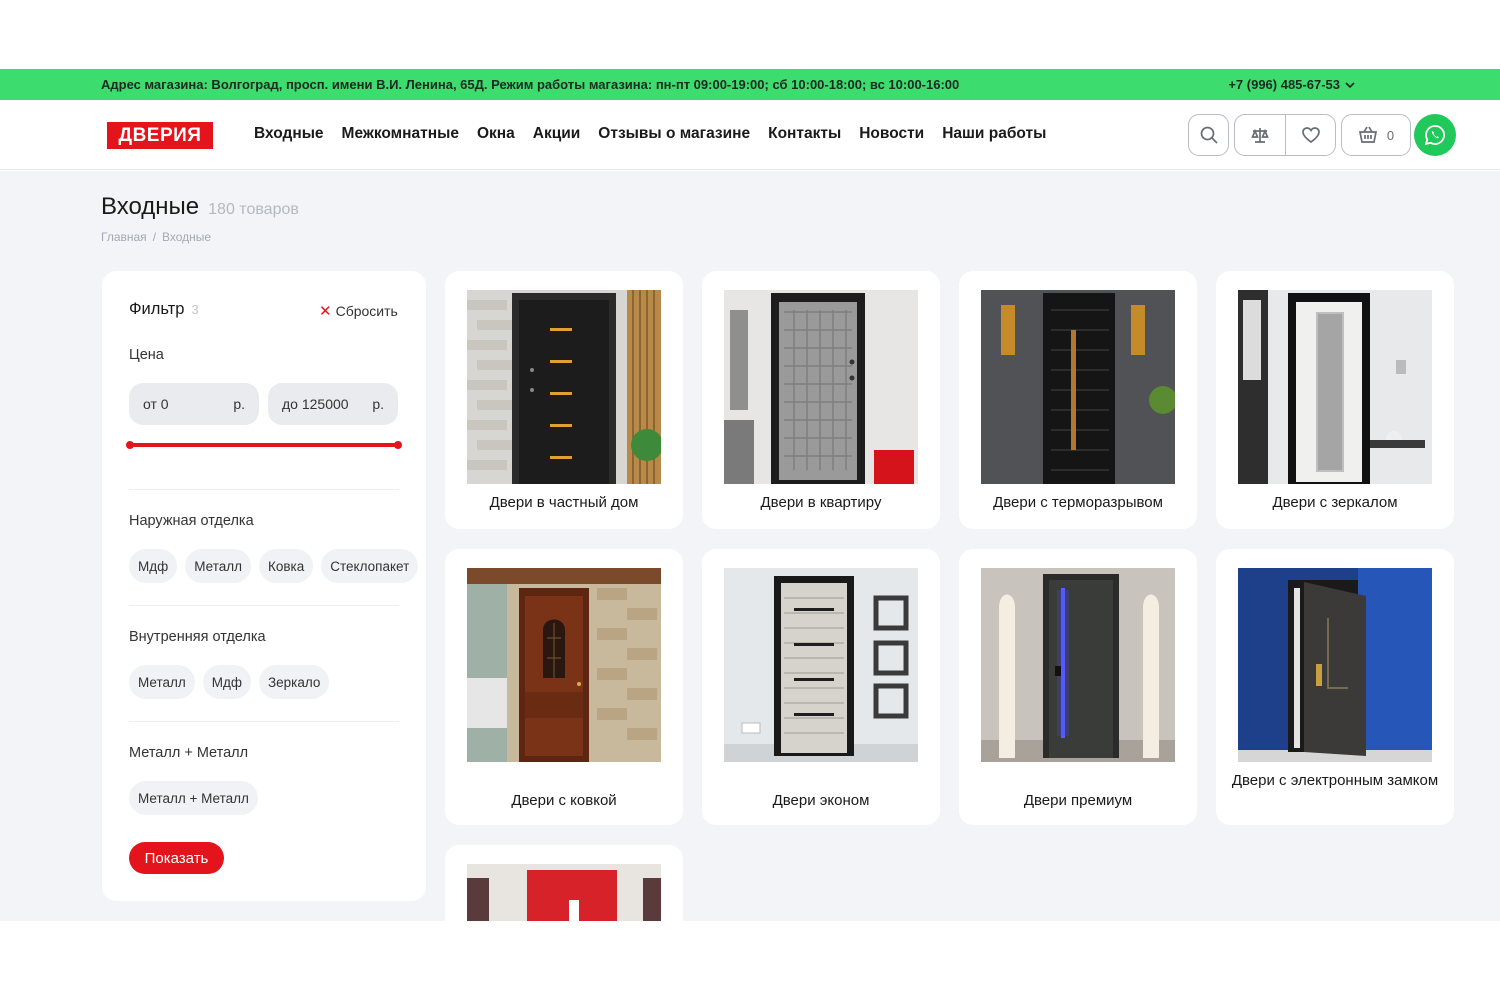 The height and width of the screenshot is (999, 1500). What do you see at coordinates (286, 566) in the screenshot?
I see `tag-forging: Ковка` at bounding box center [286, 566].